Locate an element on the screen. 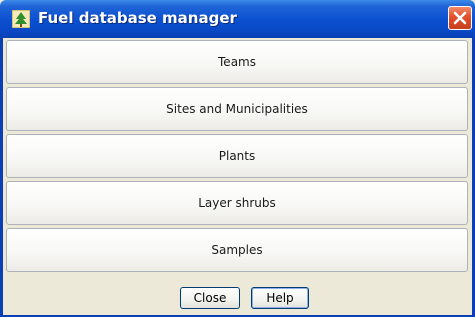  plants-button: Plants is located at coordinates (237, 156).